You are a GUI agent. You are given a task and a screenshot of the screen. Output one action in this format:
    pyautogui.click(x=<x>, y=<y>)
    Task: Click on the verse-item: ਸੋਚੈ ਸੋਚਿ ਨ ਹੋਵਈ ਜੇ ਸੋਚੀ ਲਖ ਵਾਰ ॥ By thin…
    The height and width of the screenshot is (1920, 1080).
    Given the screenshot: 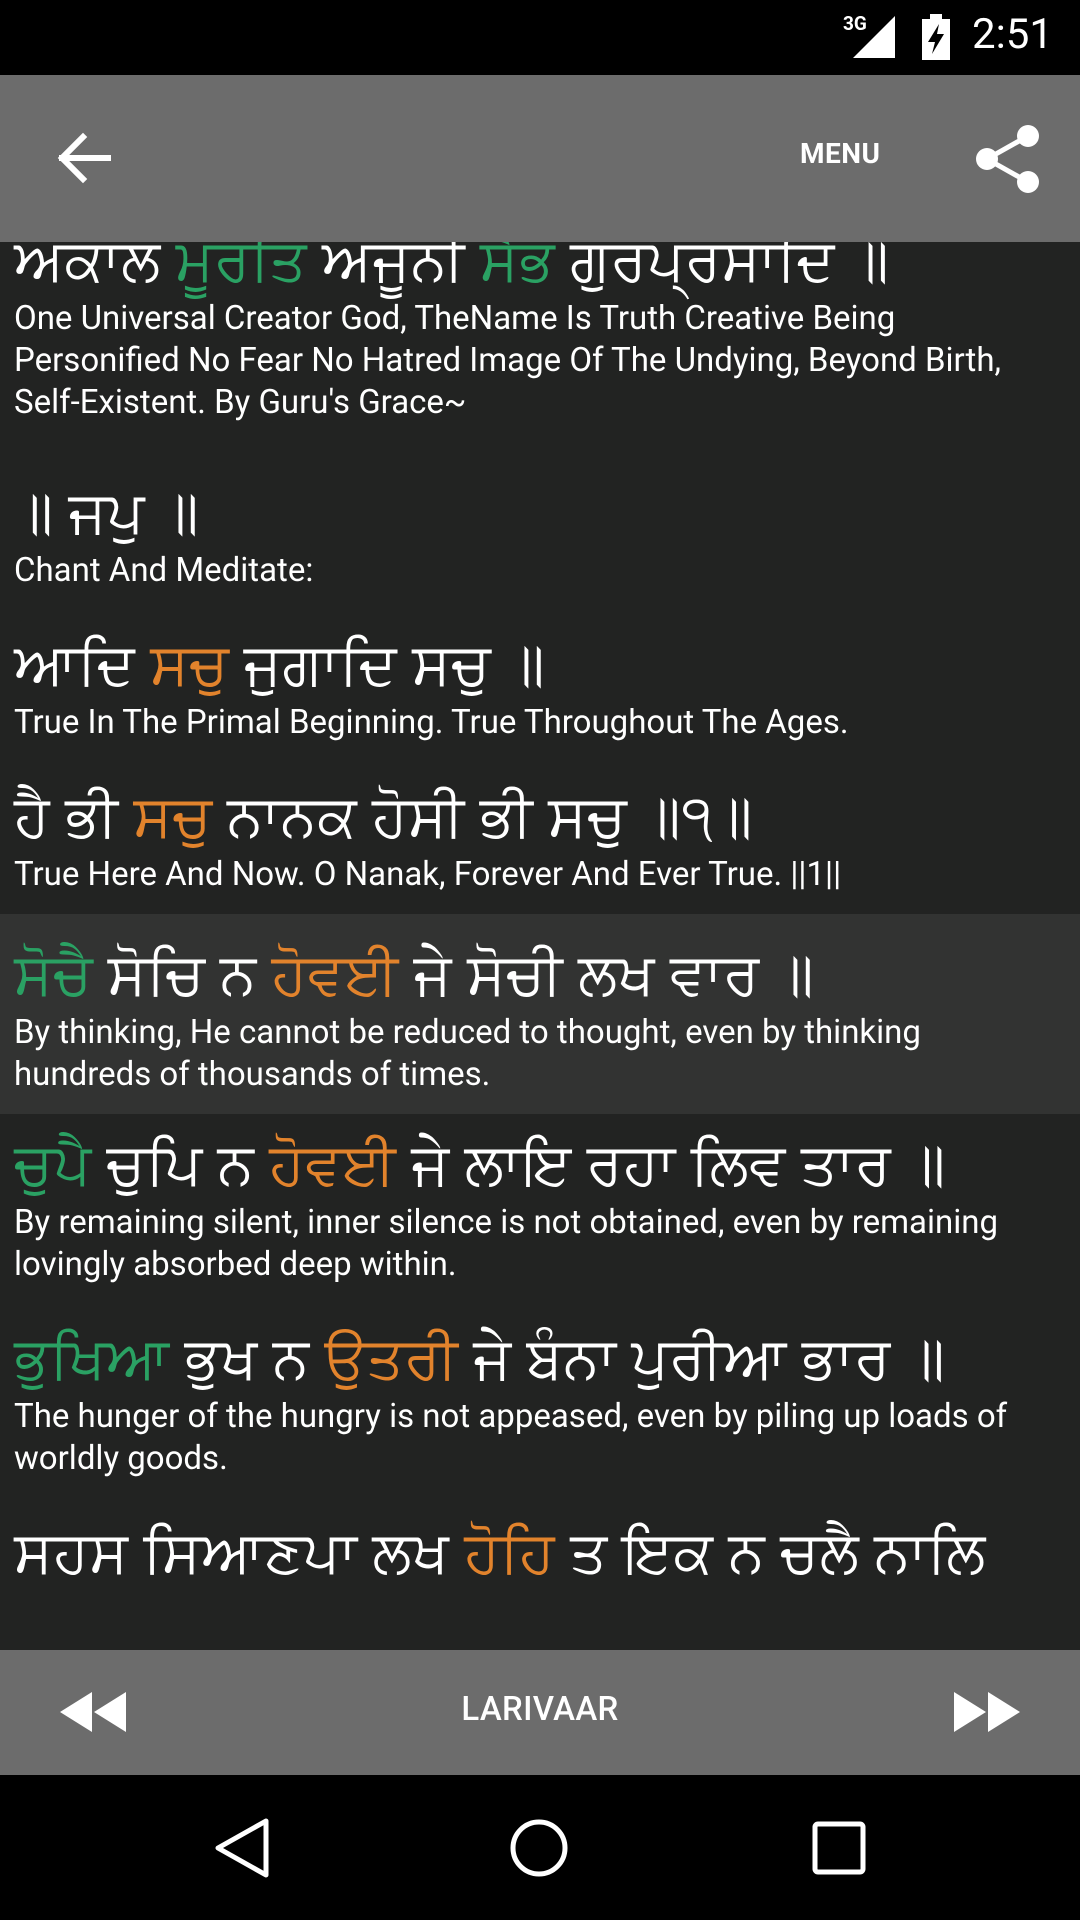 What is the action you would take?
    pyautogui.click(x=540, y=1014)
    